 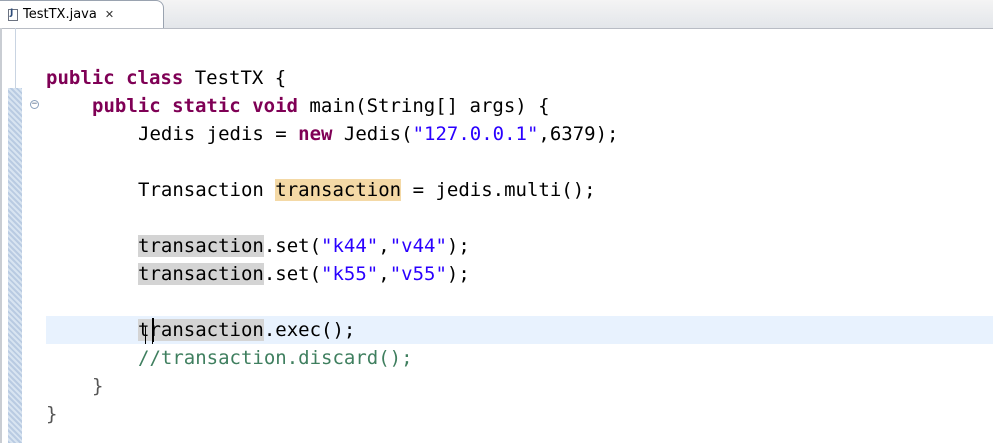 I want to click on code-line-main: public static void main(String[] args) {, so click(x=321, y=106).